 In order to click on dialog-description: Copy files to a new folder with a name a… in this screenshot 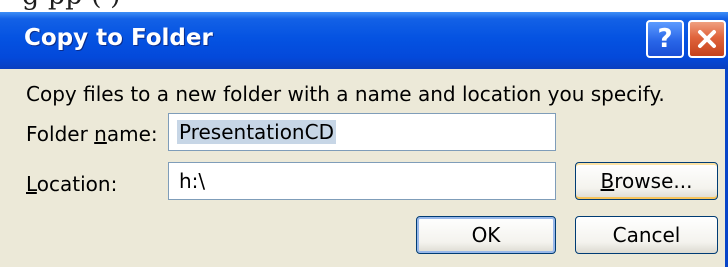, I will do `click(345, 94)`.